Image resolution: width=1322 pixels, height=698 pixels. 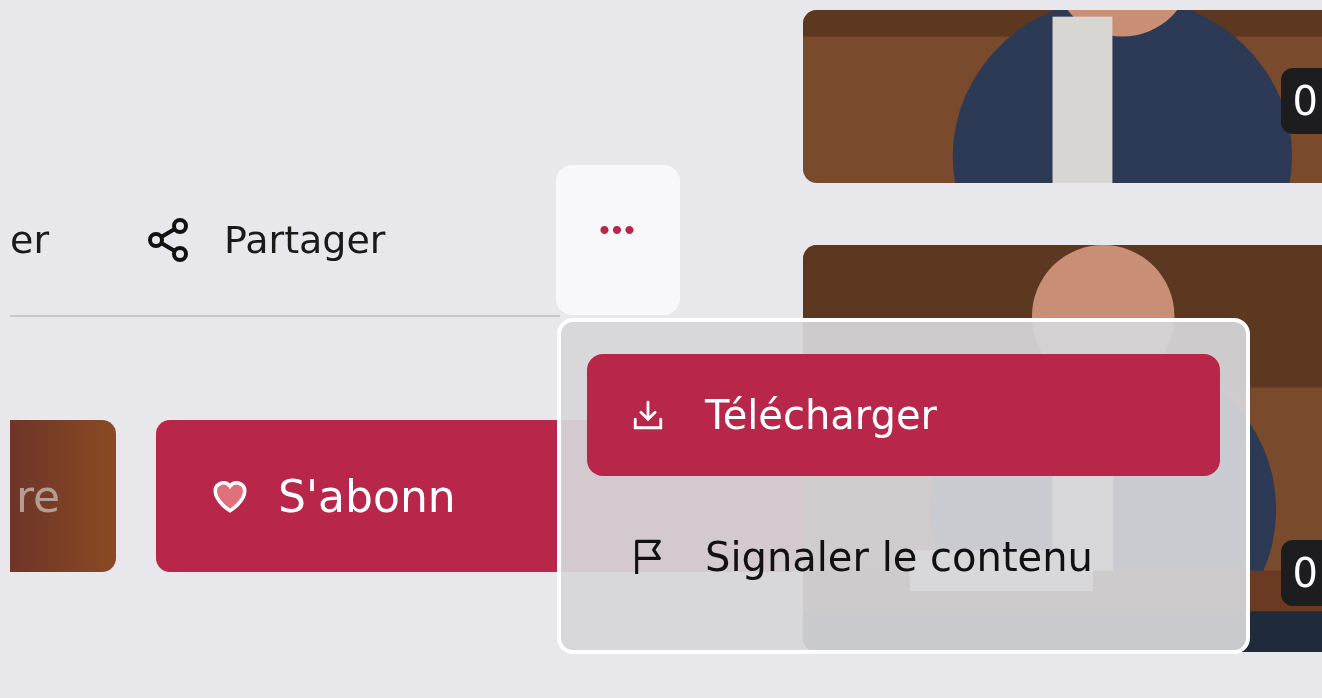 I want to click on more-button: •••, so click(x=618, y=240).